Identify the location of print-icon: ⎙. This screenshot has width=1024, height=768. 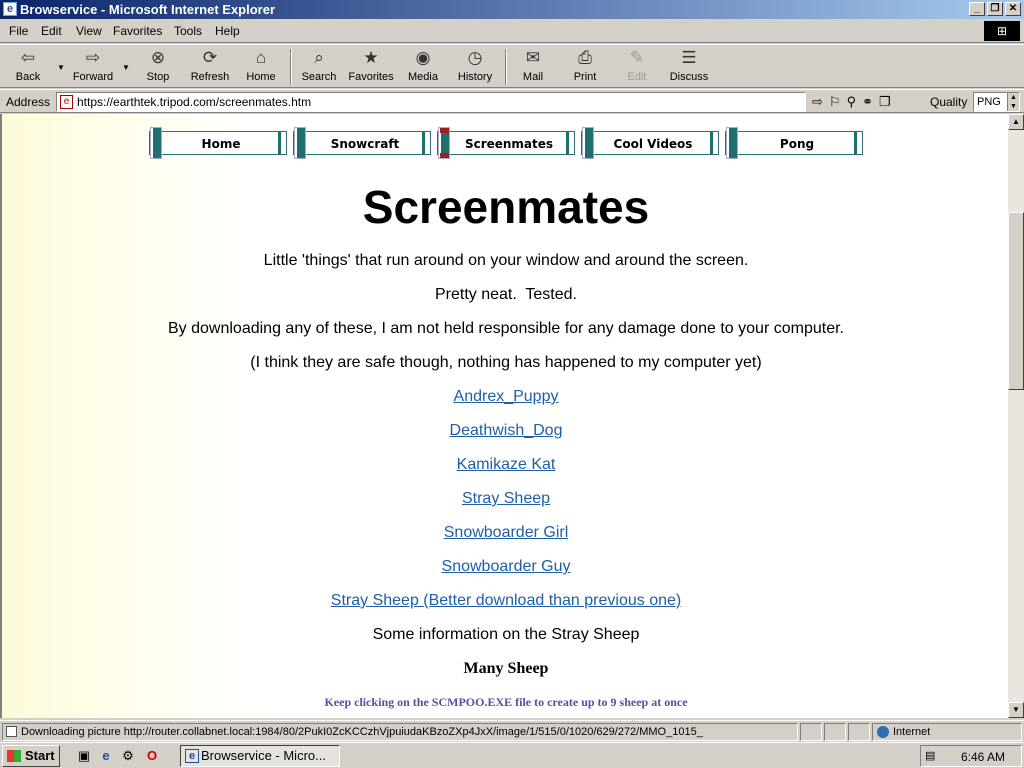
(585, 57).